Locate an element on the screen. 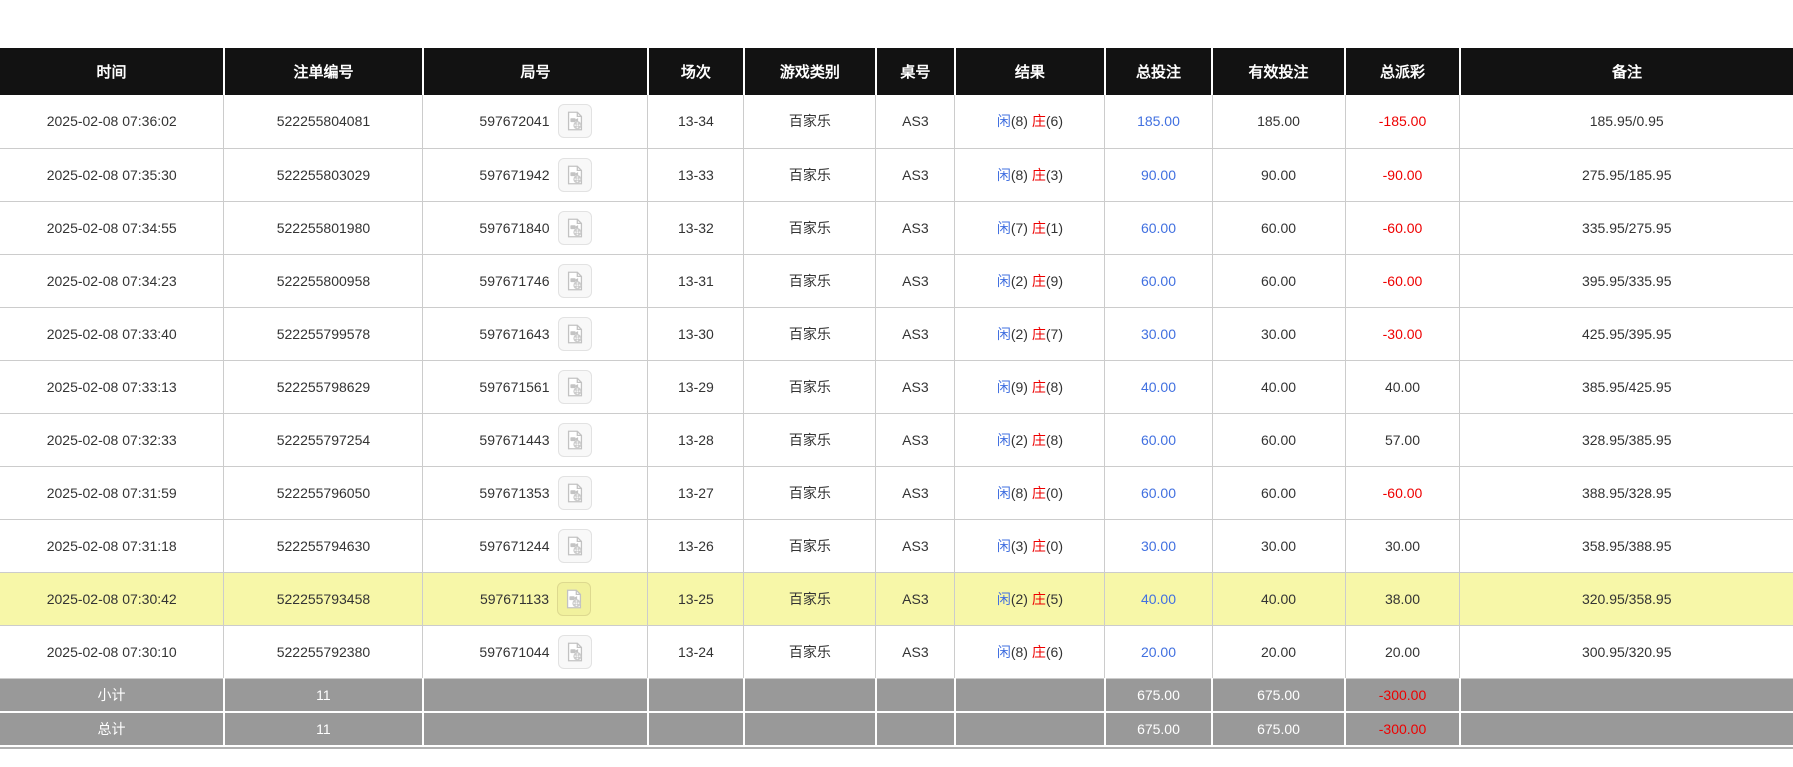 Image resolution: width=1793 pixels, height=767 pixels. table-bottom-border is located at coordinates (896, 748).